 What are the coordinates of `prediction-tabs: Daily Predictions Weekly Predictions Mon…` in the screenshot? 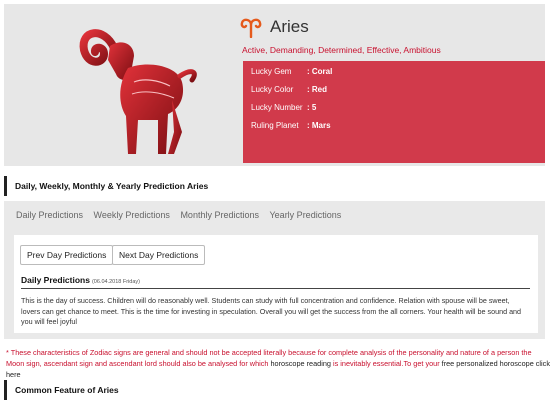 It's located at (182, 215).